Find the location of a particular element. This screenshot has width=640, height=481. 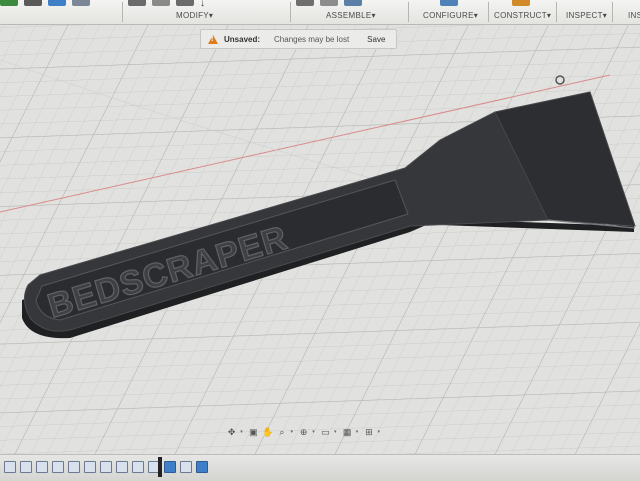

new-component-icon is located at coordinates (305, 3).